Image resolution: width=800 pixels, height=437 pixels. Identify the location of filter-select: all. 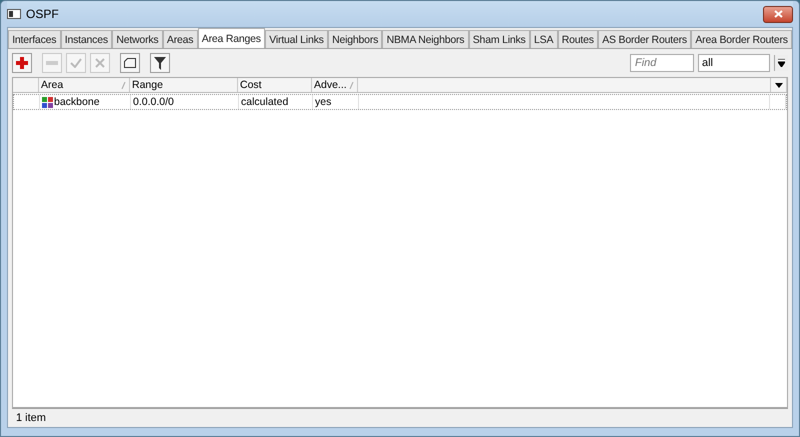
(734, 63).